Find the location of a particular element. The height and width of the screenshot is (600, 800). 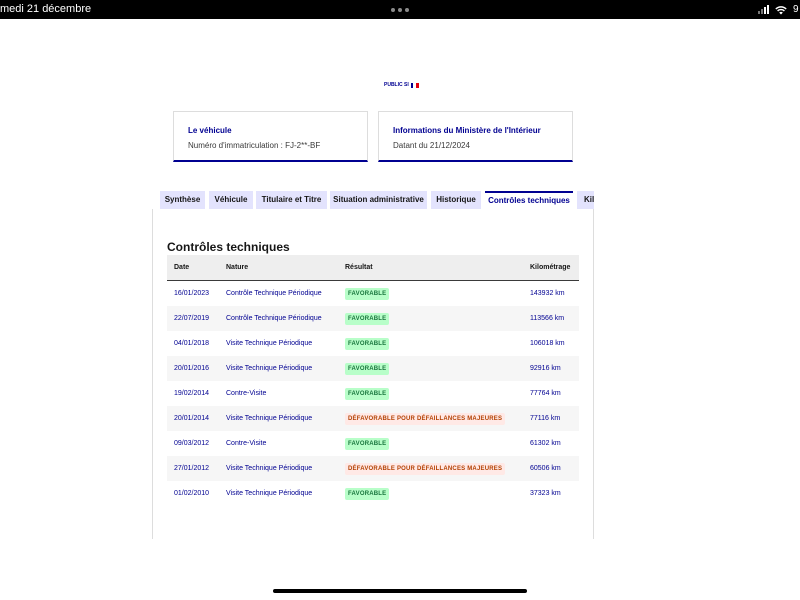

tab-kilometrage: Kil is located at coordinates (585, 200).